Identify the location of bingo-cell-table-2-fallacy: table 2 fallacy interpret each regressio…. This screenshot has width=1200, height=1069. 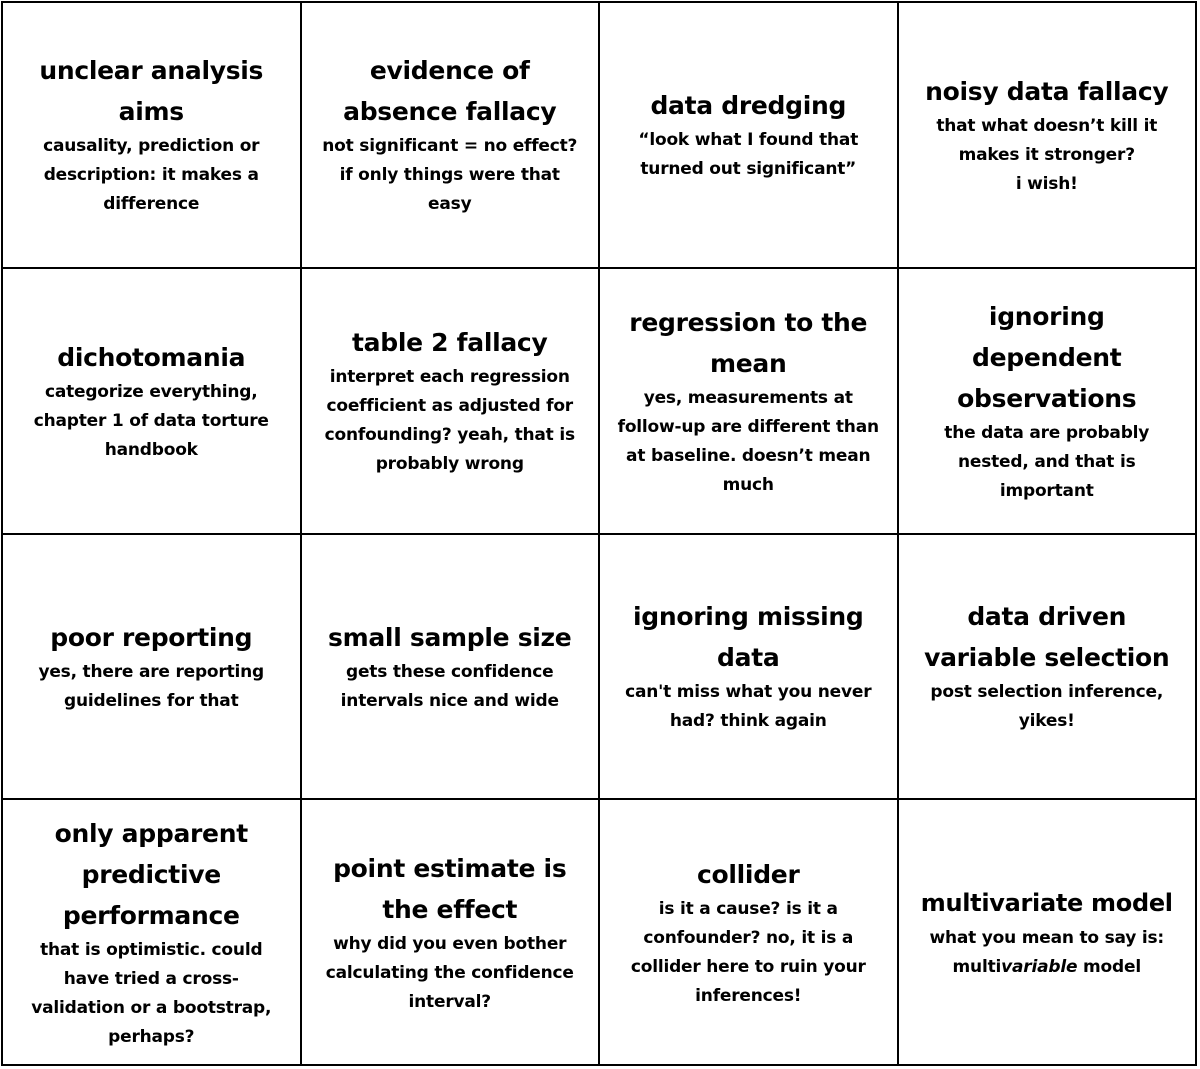
(450, 401).